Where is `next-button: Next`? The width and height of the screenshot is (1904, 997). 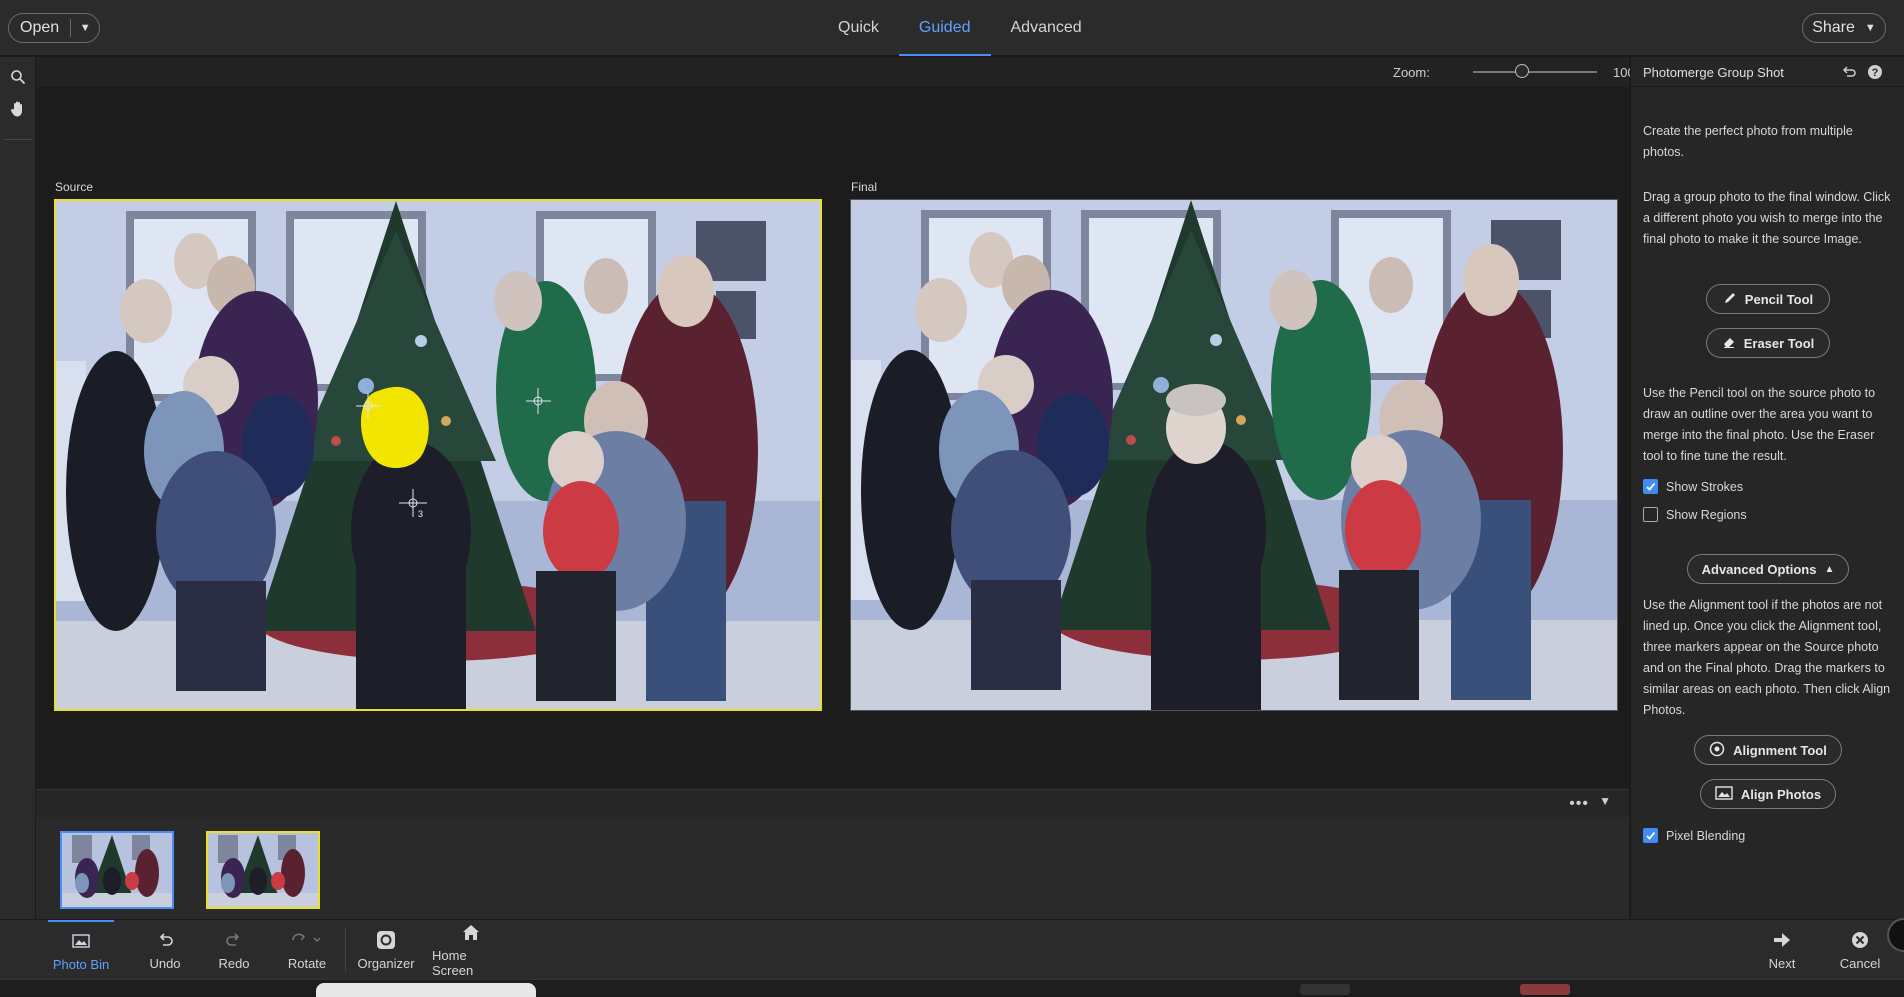 next-button: Next is located at coordinates (1782, 950).